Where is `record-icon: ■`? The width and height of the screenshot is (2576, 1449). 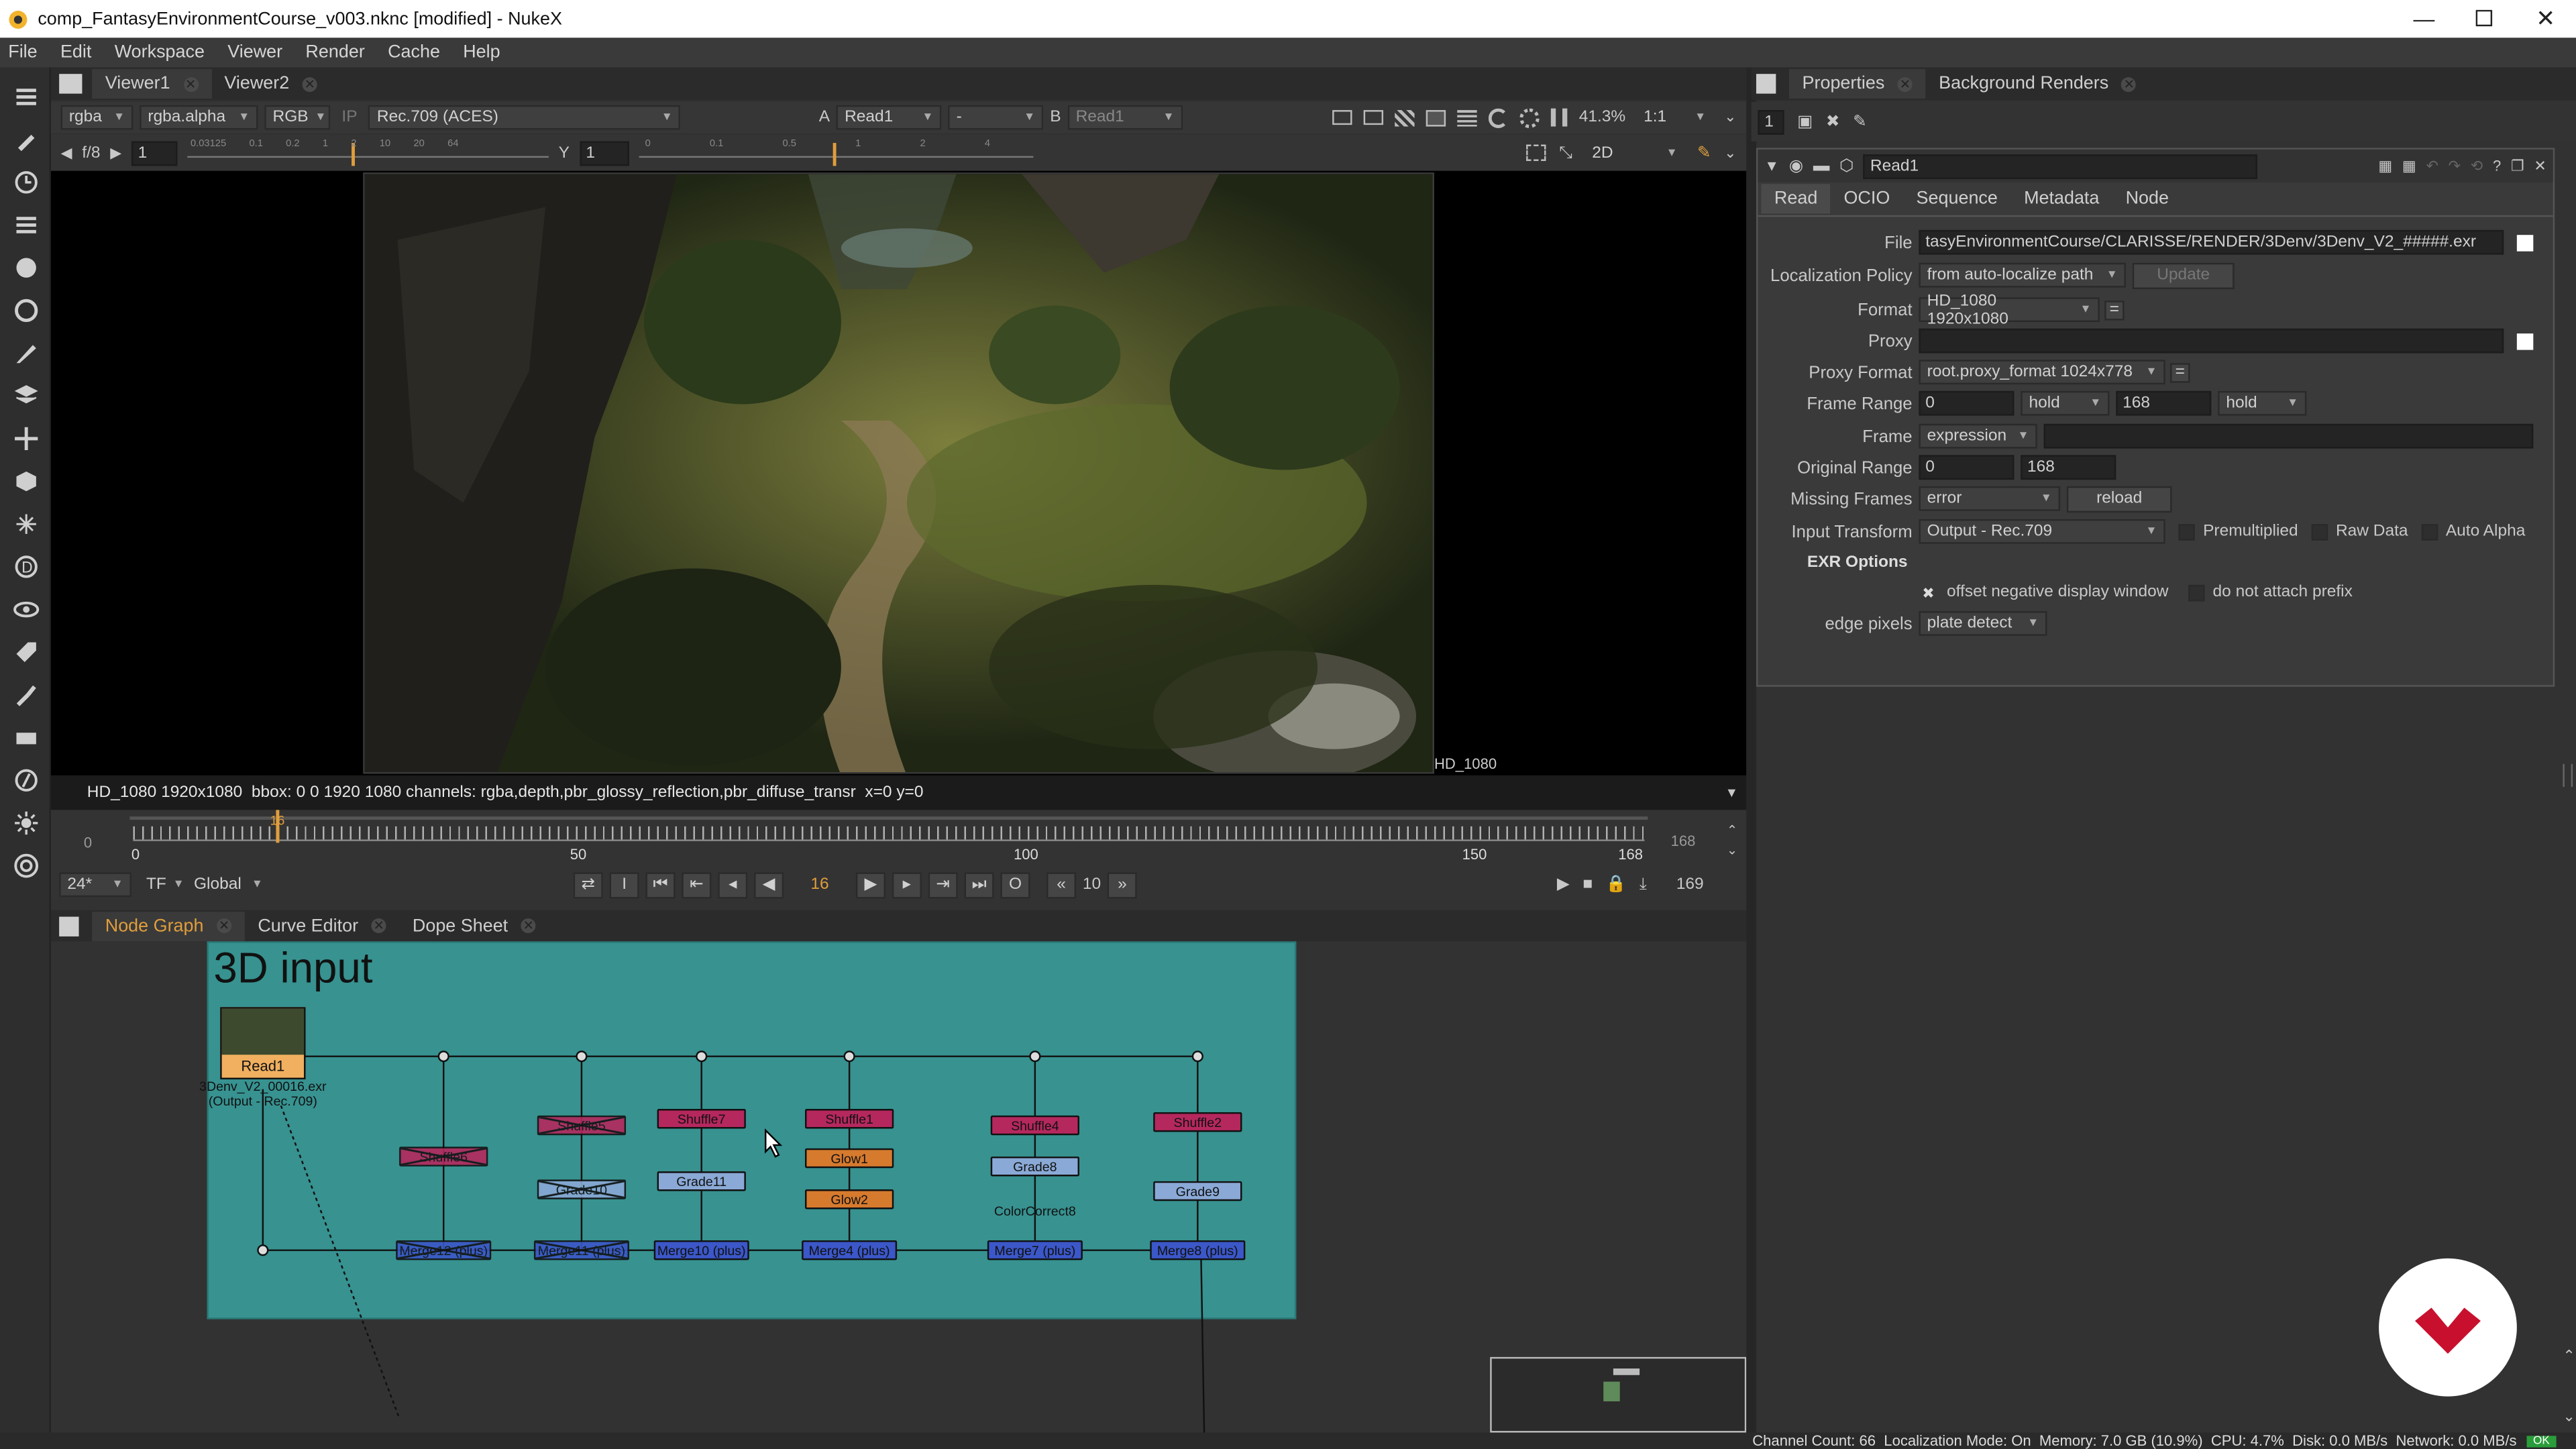 record-icon: ■ is located at coordinates (1587, 884).